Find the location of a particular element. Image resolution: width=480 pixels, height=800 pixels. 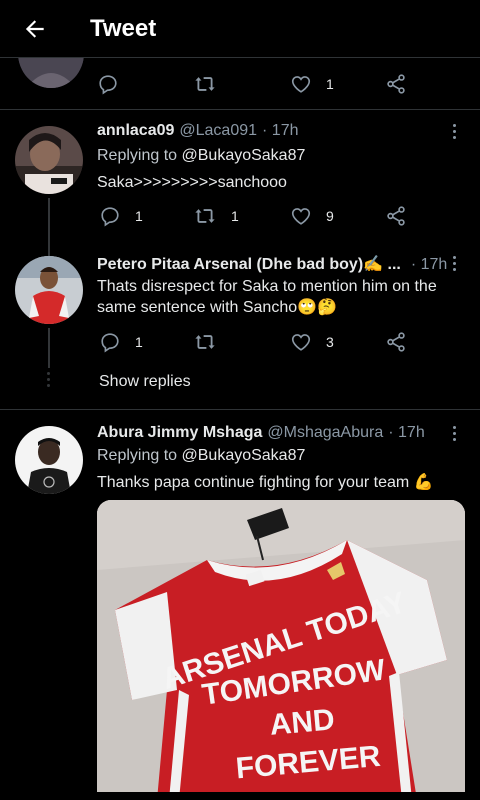

back-arrow-icon is located at coordinates (34, 28).